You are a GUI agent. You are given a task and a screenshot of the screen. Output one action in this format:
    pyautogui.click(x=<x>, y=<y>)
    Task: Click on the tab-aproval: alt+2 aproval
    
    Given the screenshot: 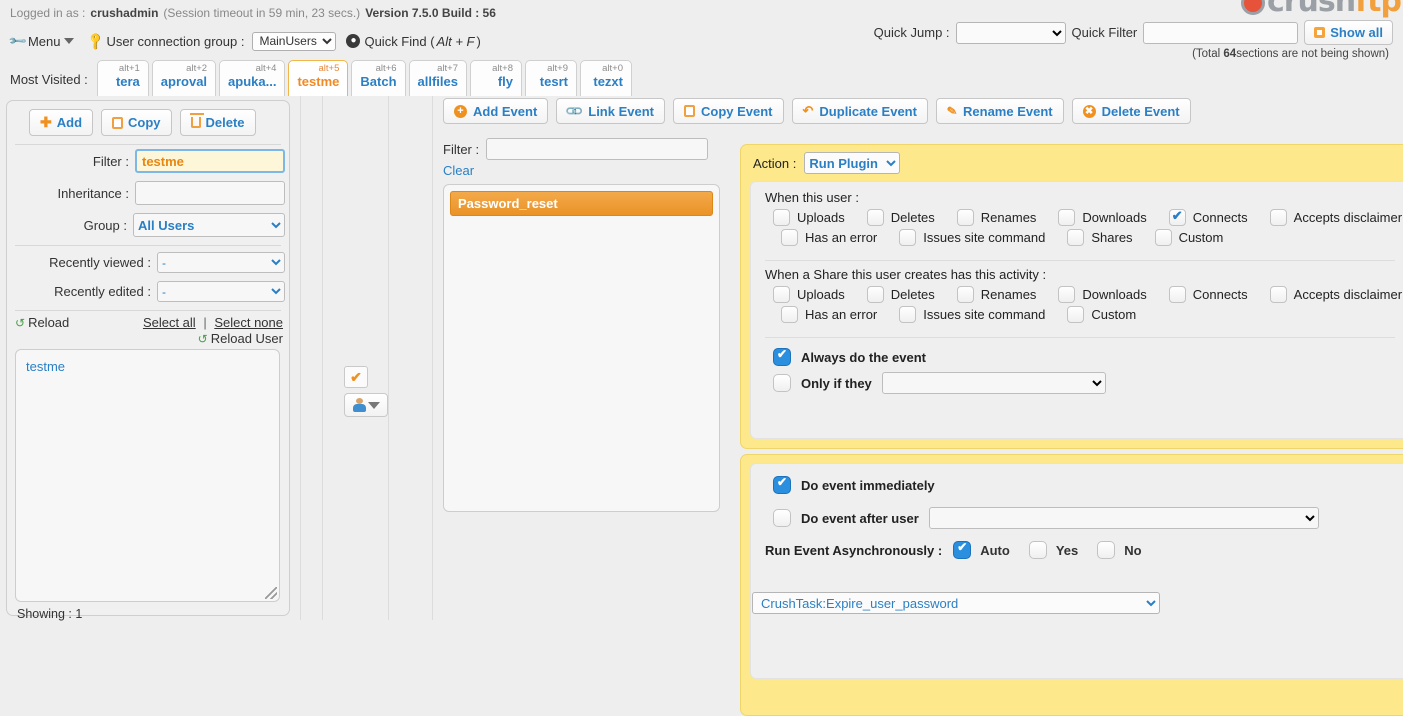 What is the action you would take?
    pyautogui.click(x=184, y=78)
    